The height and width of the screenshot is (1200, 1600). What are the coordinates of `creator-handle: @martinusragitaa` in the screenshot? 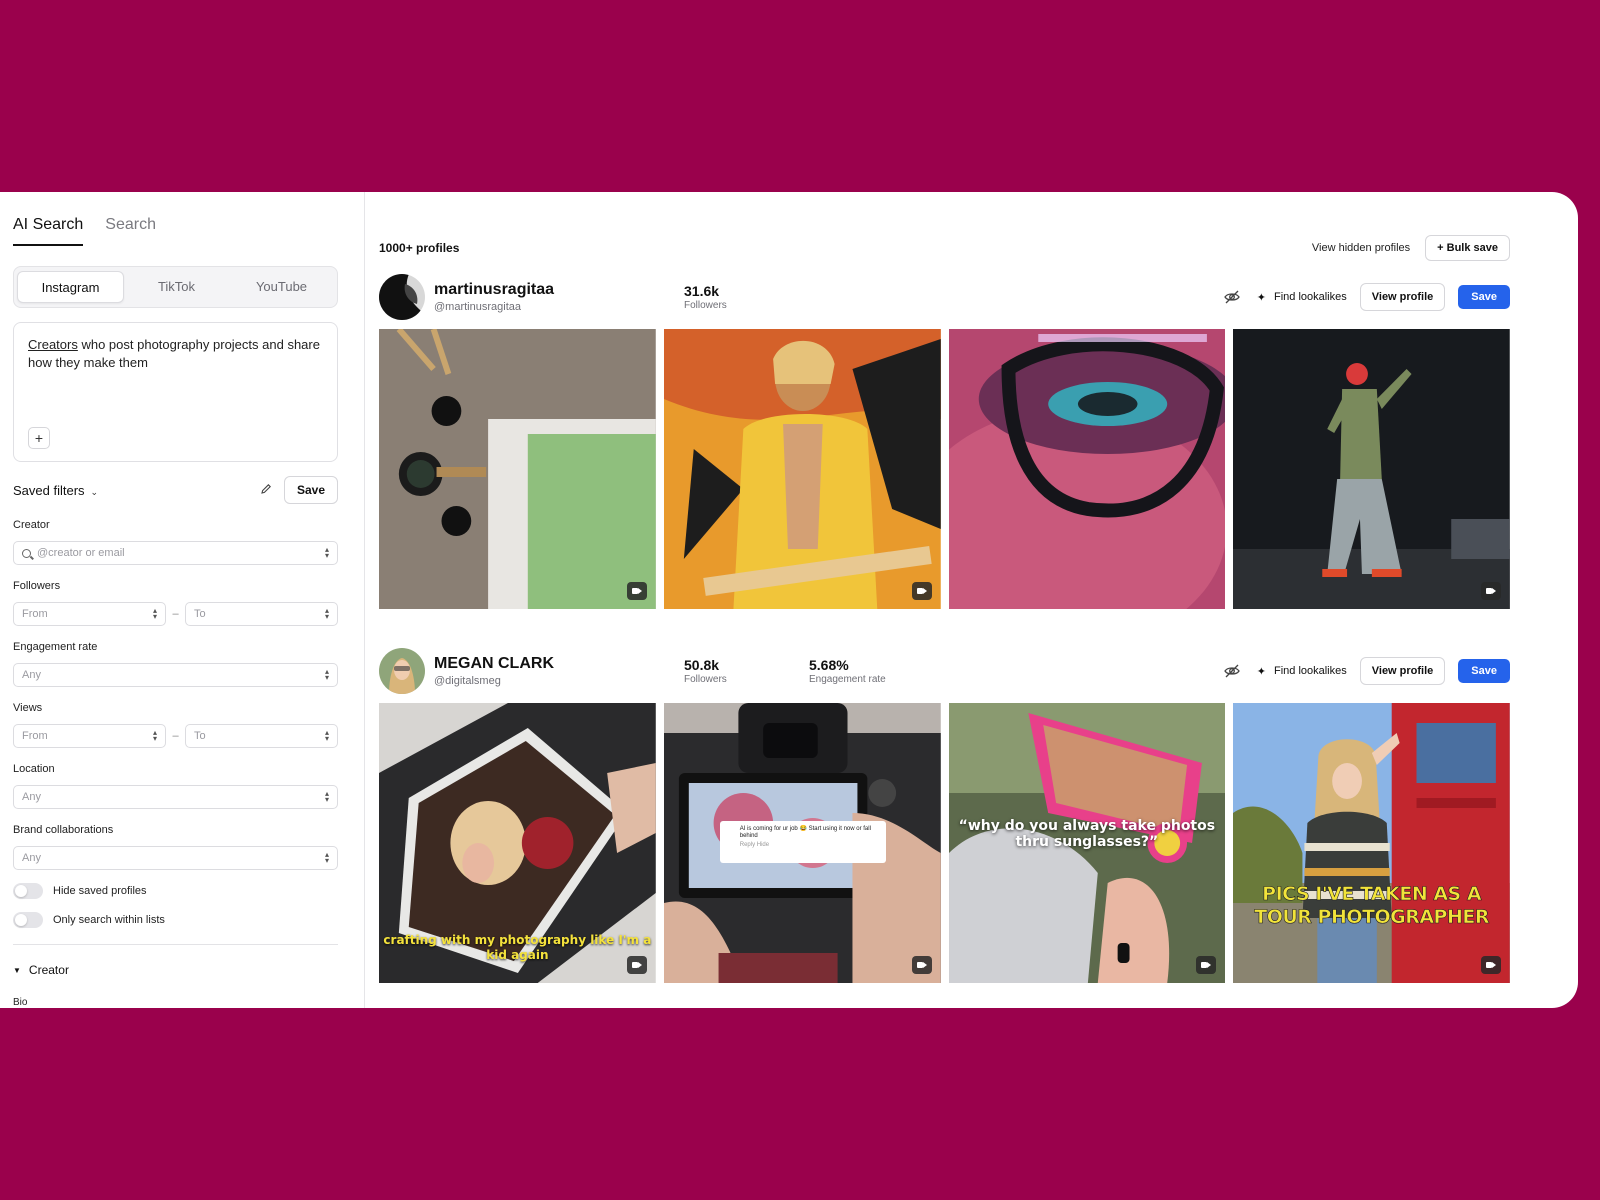 It's located at (477, 307).